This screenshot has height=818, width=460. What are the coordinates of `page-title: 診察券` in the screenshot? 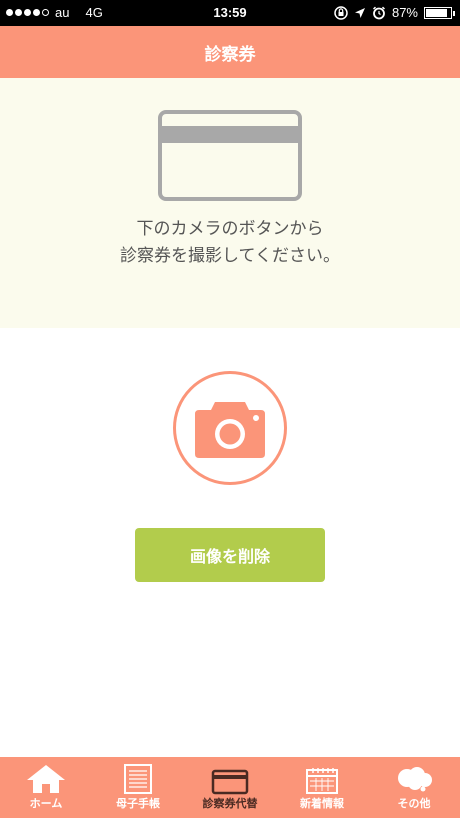 It's located at (230, 54).